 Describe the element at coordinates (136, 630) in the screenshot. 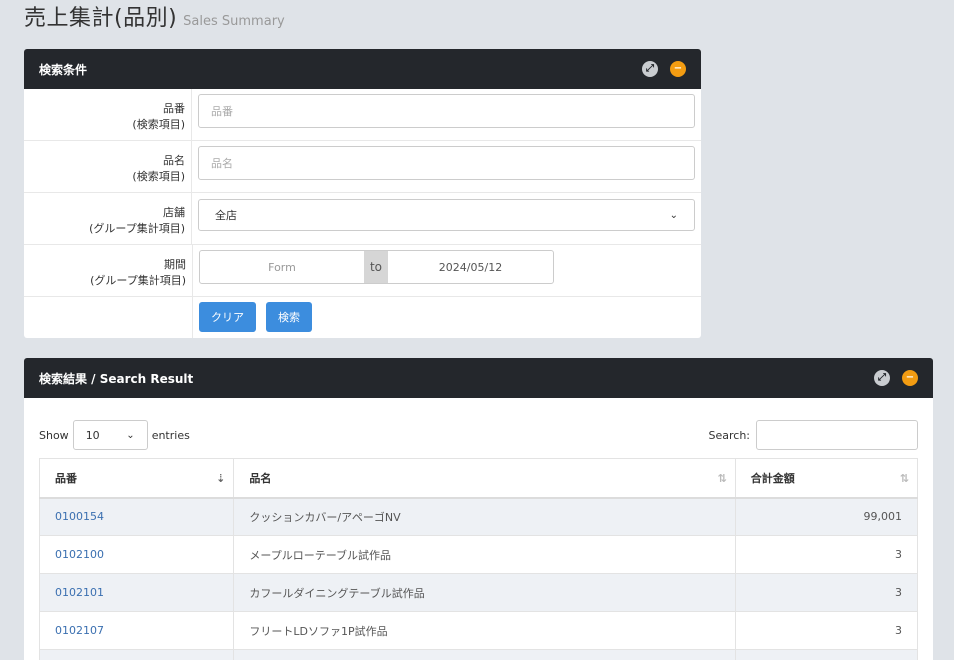

I see `cell-code: 0102107` at that location.